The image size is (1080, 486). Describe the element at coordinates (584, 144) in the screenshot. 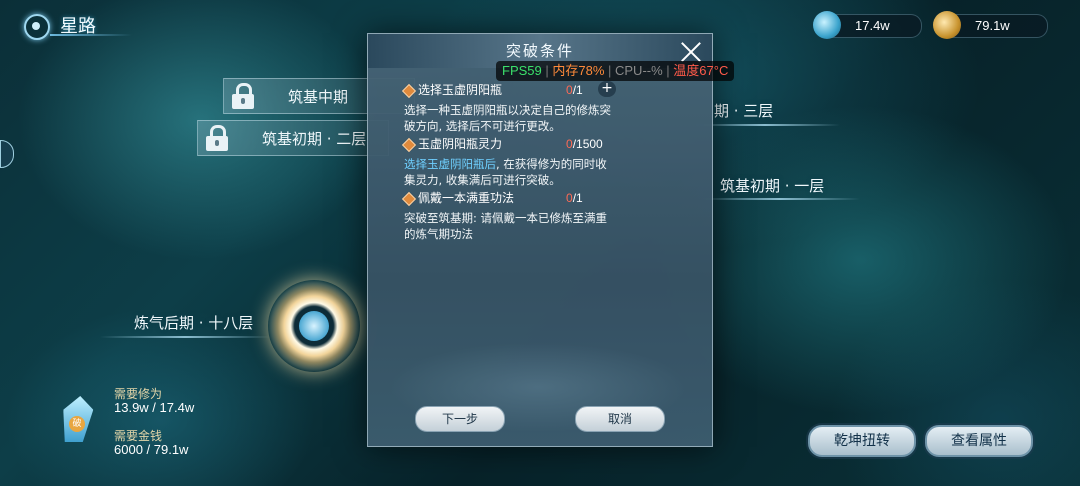

I see `condition-progress: 0/1500` at that location.